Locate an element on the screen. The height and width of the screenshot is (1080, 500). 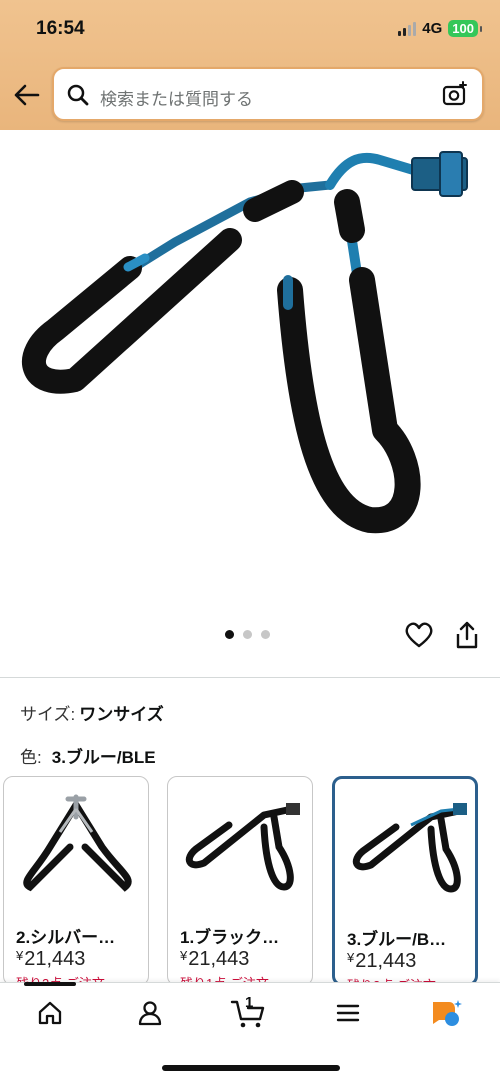
assistant-icon is located at coordinates (447, 1013).